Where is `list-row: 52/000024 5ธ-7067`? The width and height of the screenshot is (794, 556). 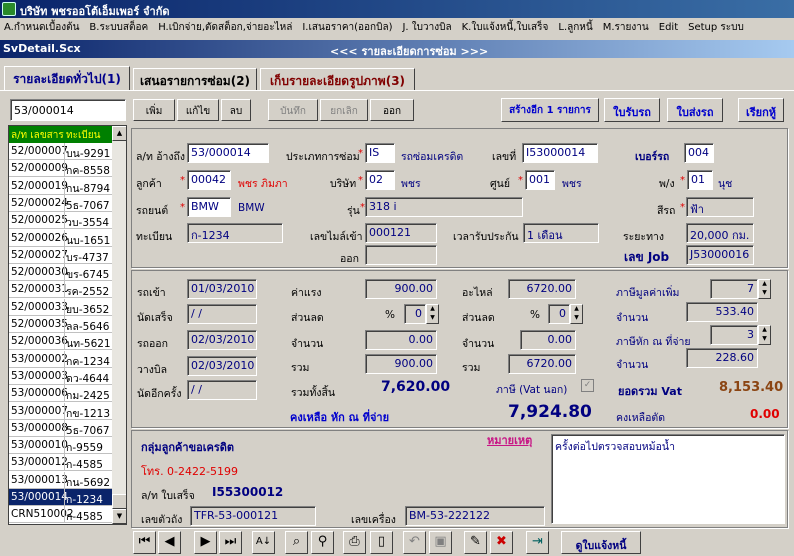 list-row: 52/000024 5ธ-7067 is located at coordinates (60, 203).